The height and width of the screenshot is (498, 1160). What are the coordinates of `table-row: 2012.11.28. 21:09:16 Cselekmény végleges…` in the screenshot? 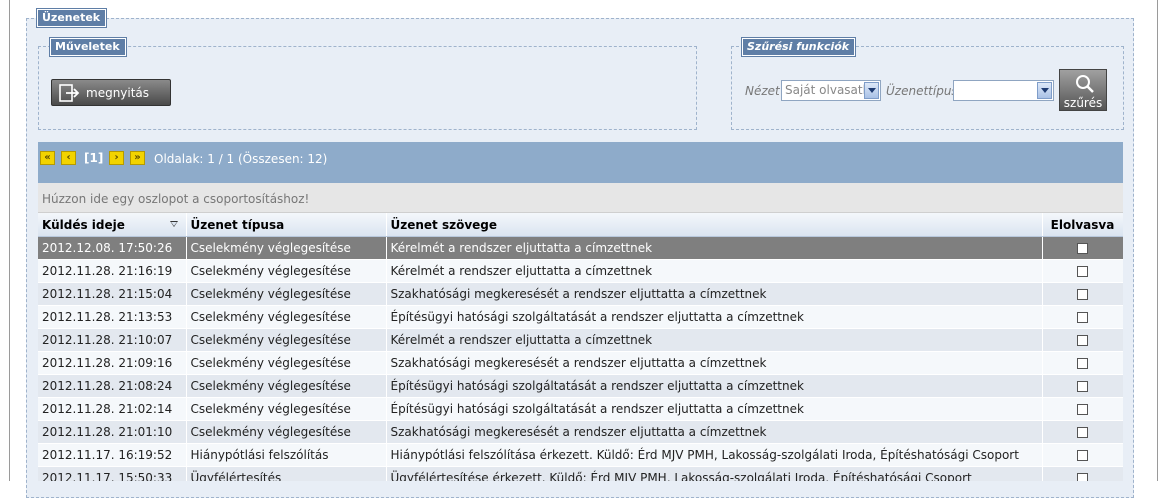 It's located at (580, 363).